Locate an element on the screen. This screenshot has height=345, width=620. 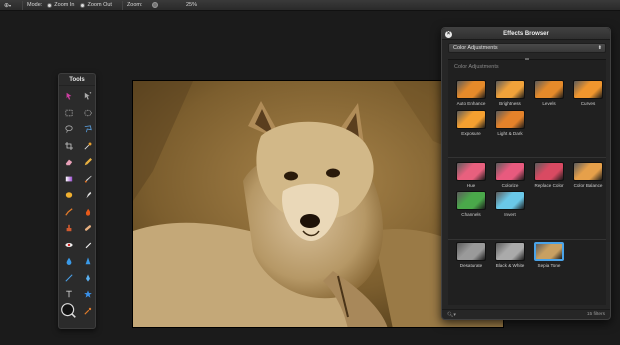
patch-icon is located at coordinates (88, 245).